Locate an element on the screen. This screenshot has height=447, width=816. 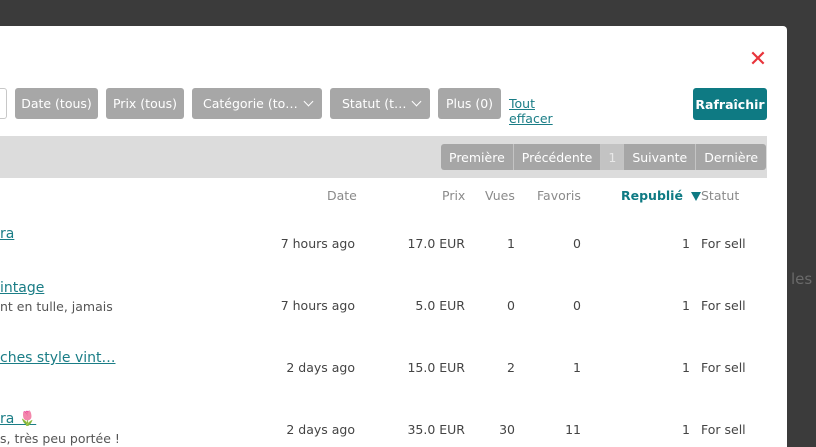
close-icon: ✕ is located at coordinates (758, 60).